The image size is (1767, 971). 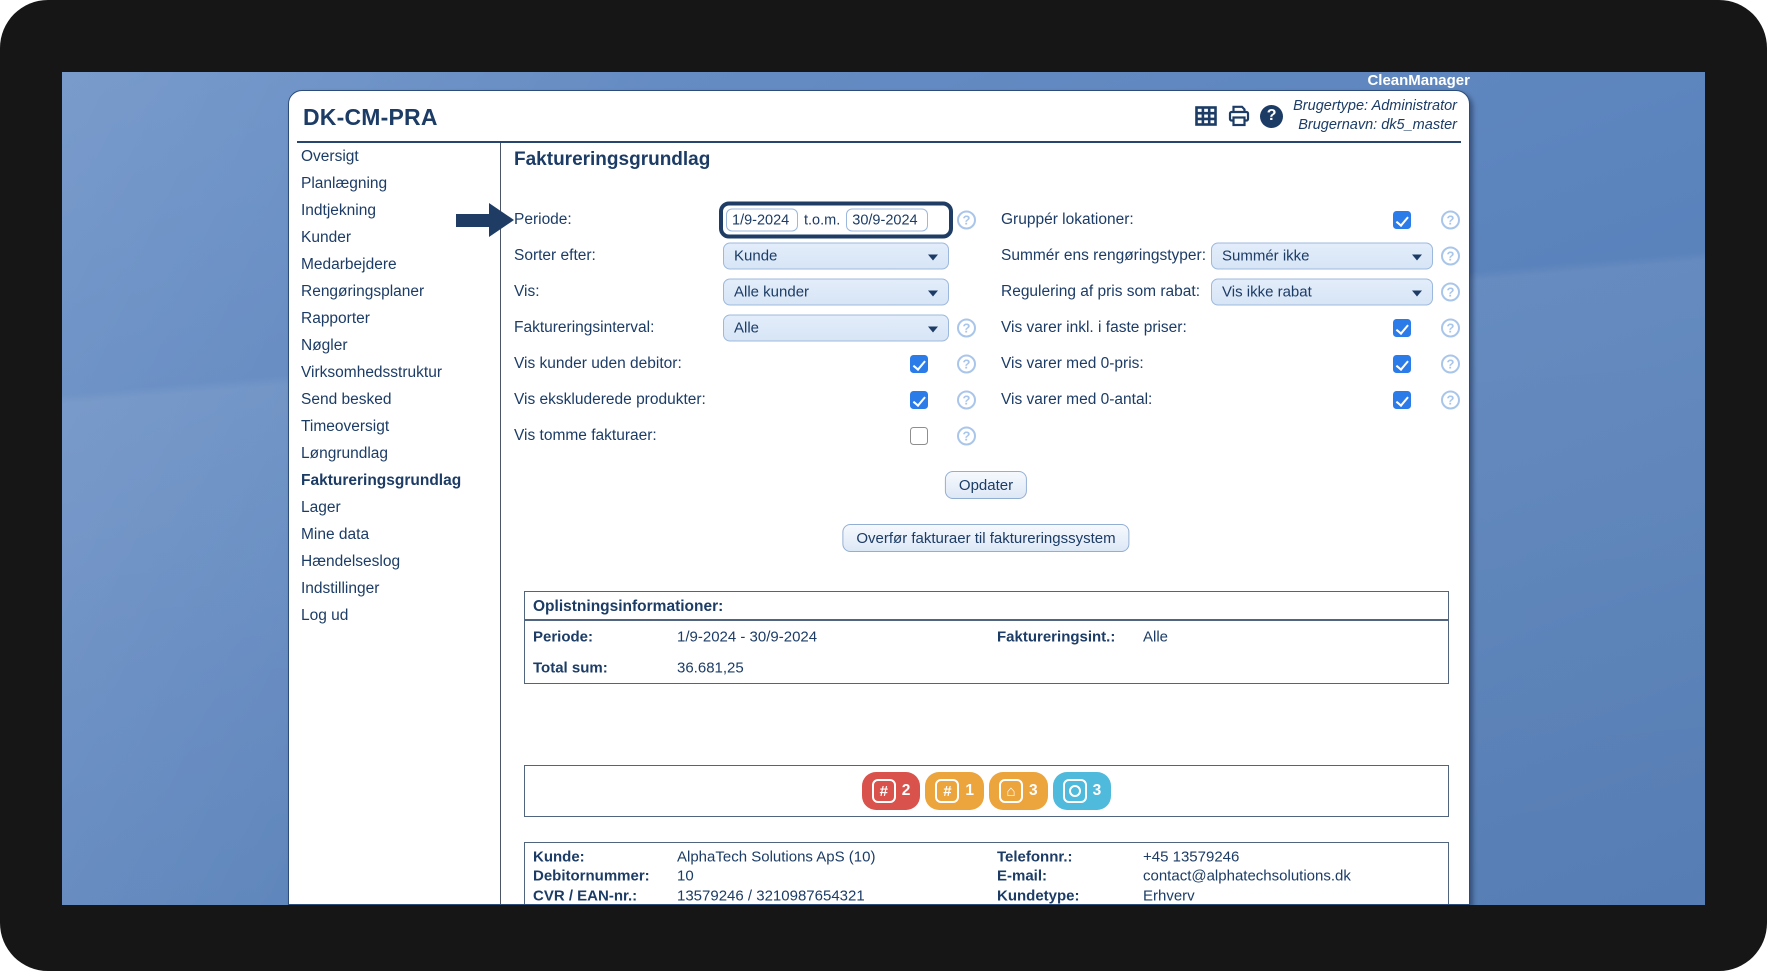 What do you see at coordinates (394, 561) in the screenshot?
I see `sidebar-item-haendelseslog: Hændelseslog` at bounding box center [394, 561].